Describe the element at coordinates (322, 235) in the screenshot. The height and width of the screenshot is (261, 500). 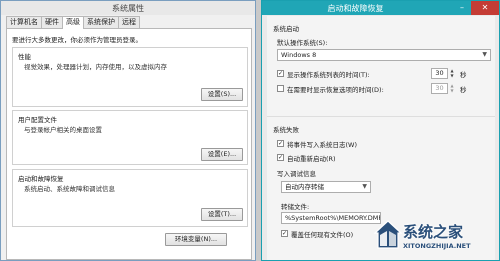
I see `overwrite-label: 覆盖任何现有文件(O)` at that location.